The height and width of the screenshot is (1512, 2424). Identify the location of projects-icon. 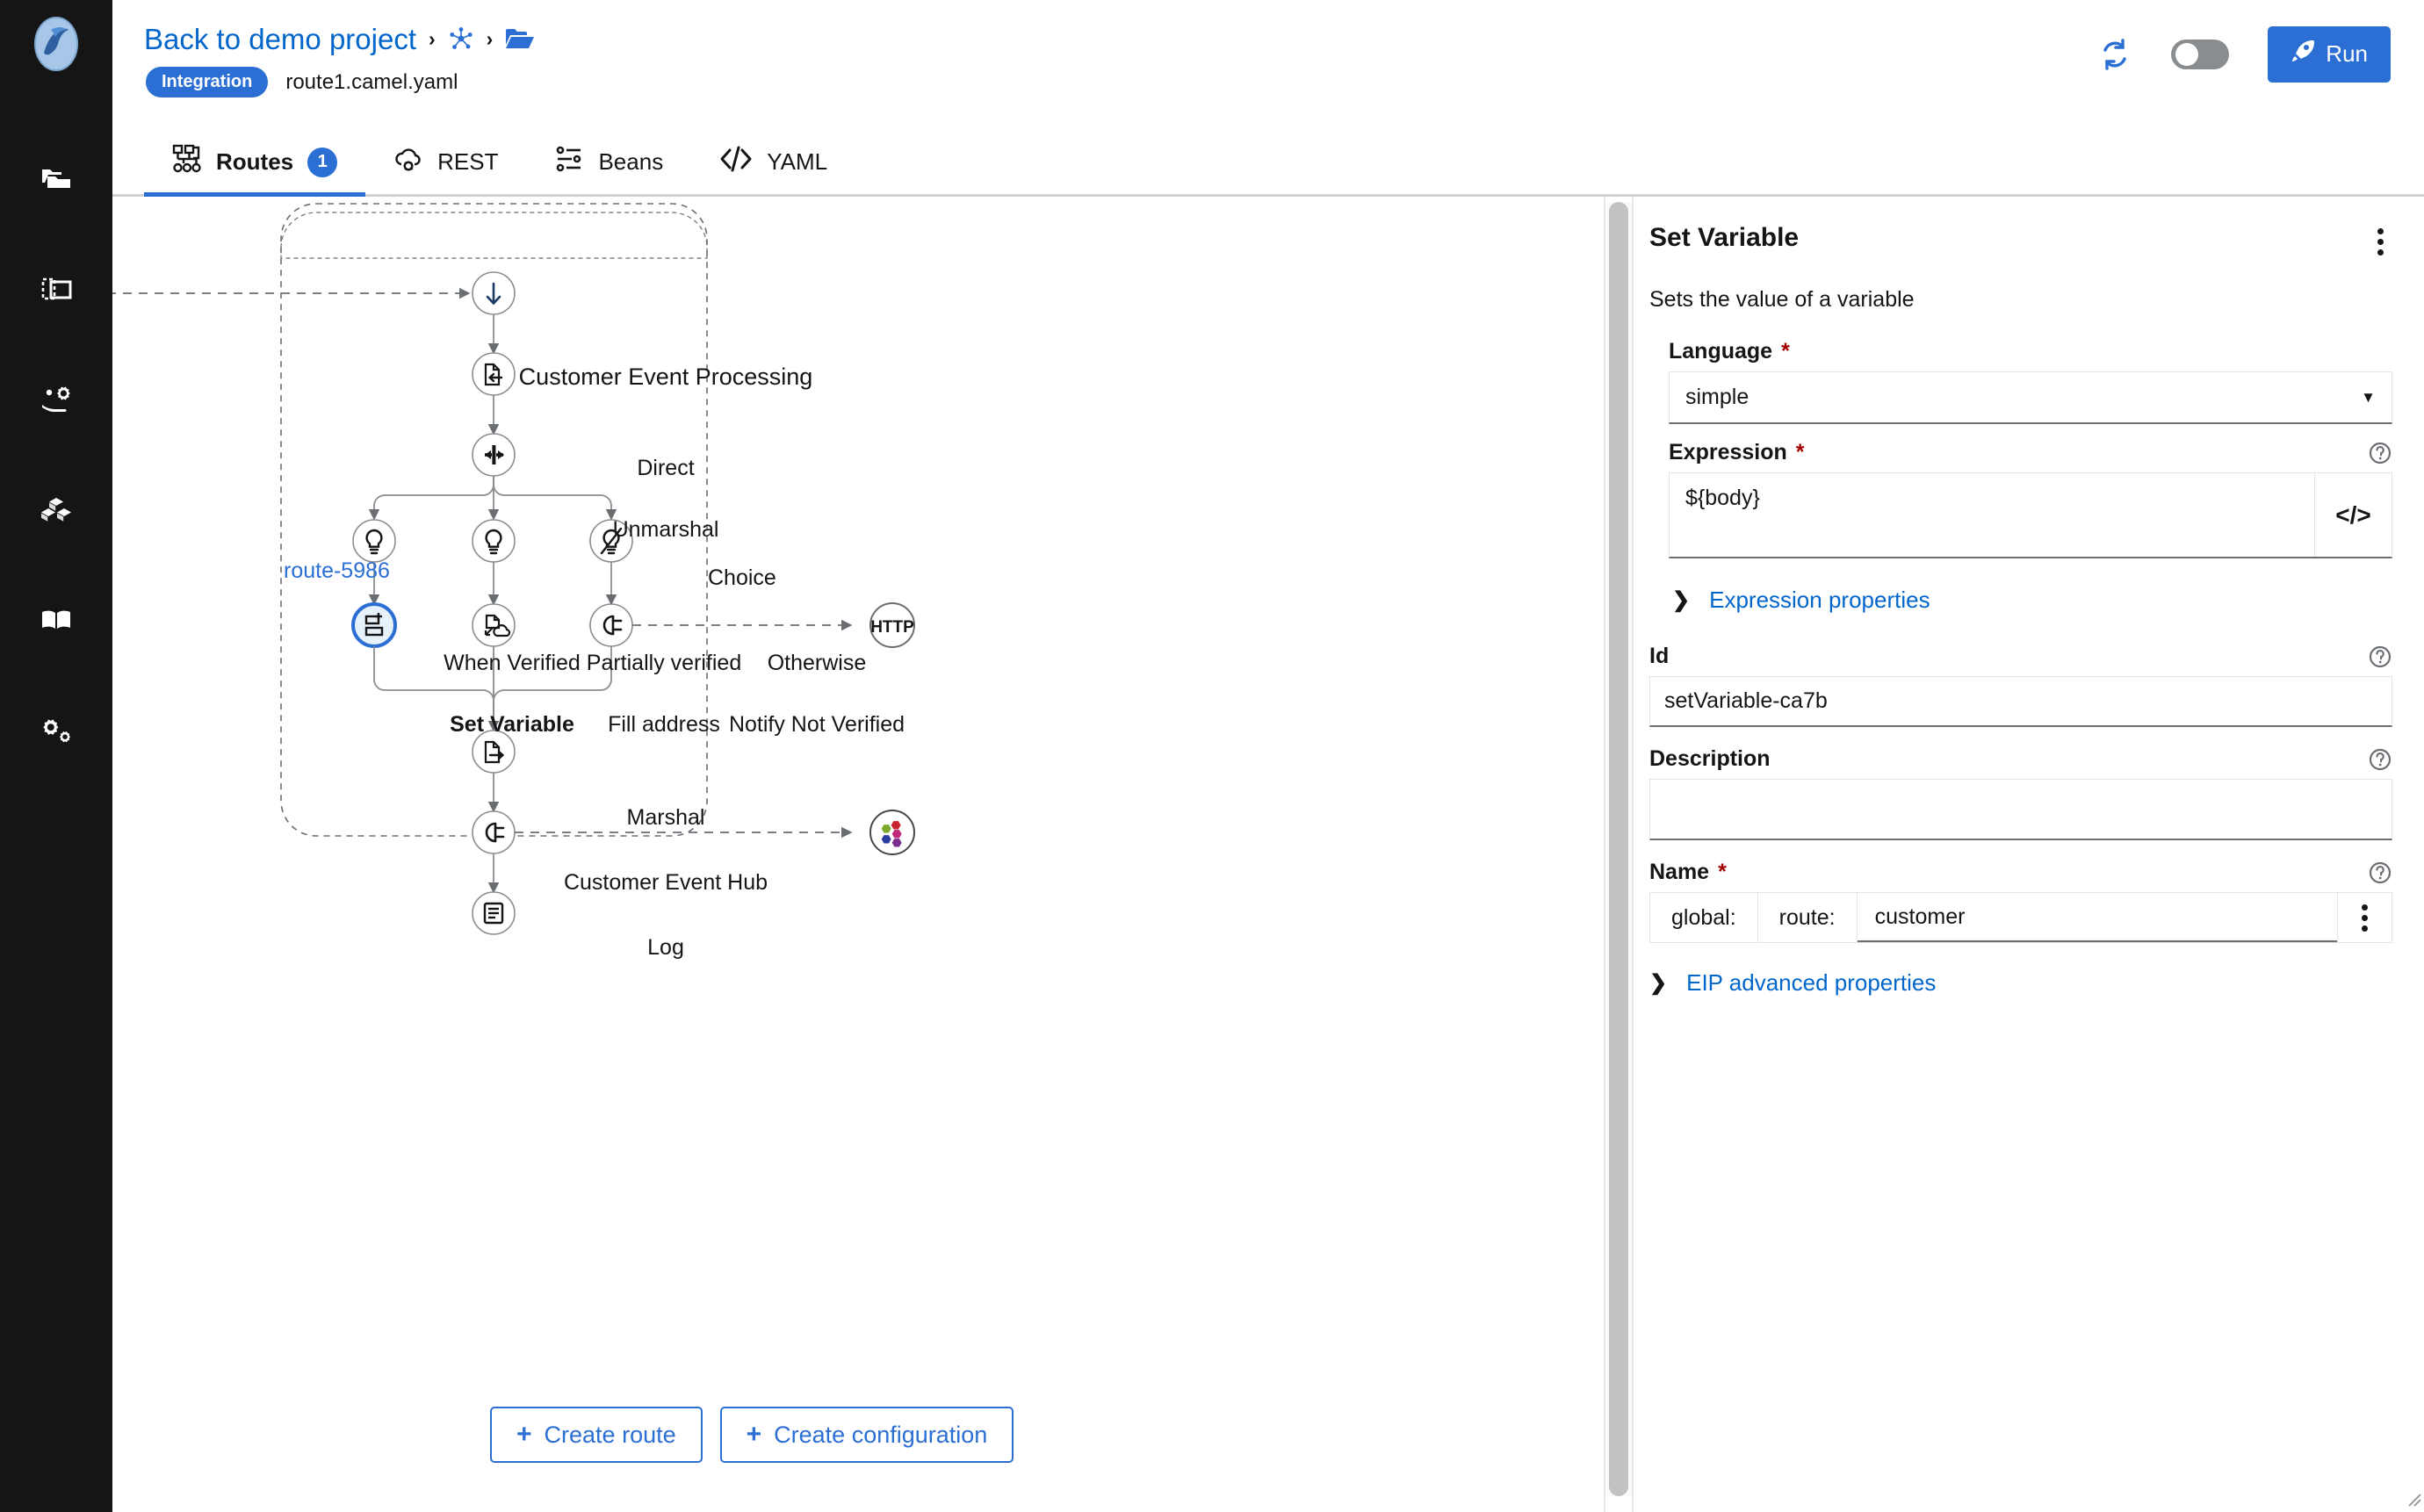
(56, 178).